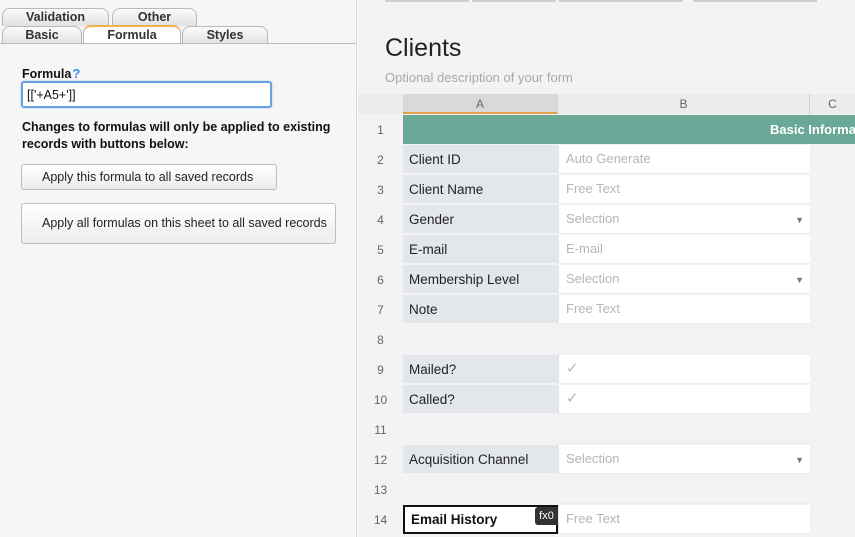 The width and height of the screenshot is (855, 537). What do you see at coordinates (380, 460) in the screenshot?
I see `row-number: 12` at bounding box center [380, 460].